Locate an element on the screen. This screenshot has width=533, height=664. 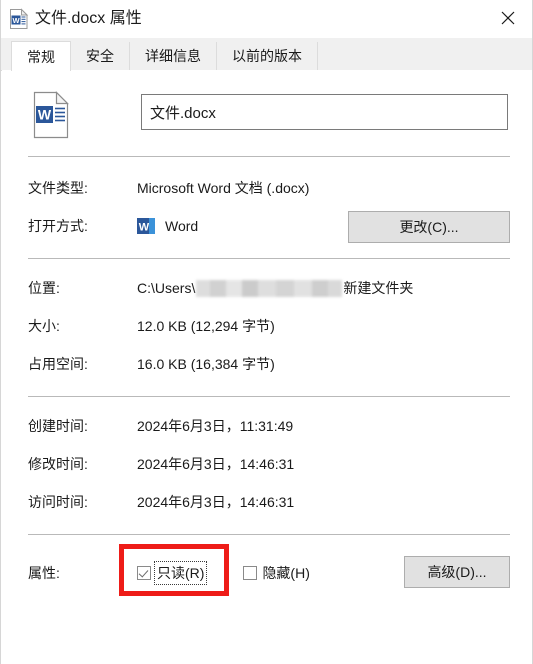
tab-general: 常规 is located at coordinates (41, 56).